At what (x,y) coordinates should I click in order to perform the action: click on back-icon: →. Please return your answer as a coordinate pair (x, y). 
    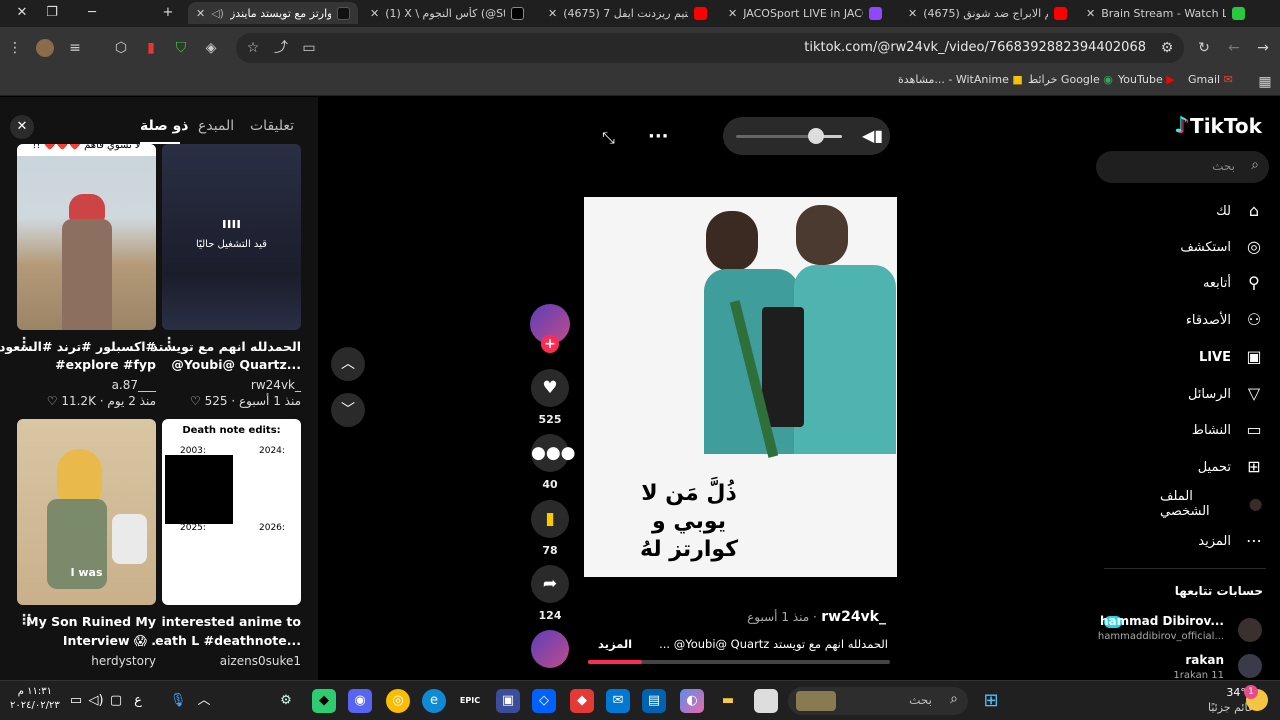
    Looking at the image, I should click on (1263, 48).